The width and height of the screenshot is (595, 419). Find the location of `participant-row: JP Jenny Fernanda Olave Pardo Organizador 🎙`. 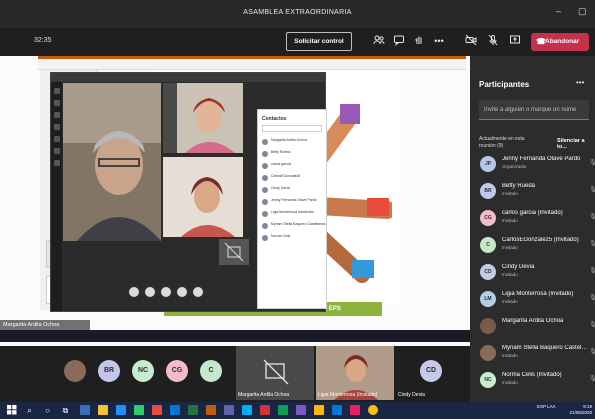

participant-row: JP Jenny Fernanda Olave Pardo Organizador 🎙 is located at coordinates (537, 164).